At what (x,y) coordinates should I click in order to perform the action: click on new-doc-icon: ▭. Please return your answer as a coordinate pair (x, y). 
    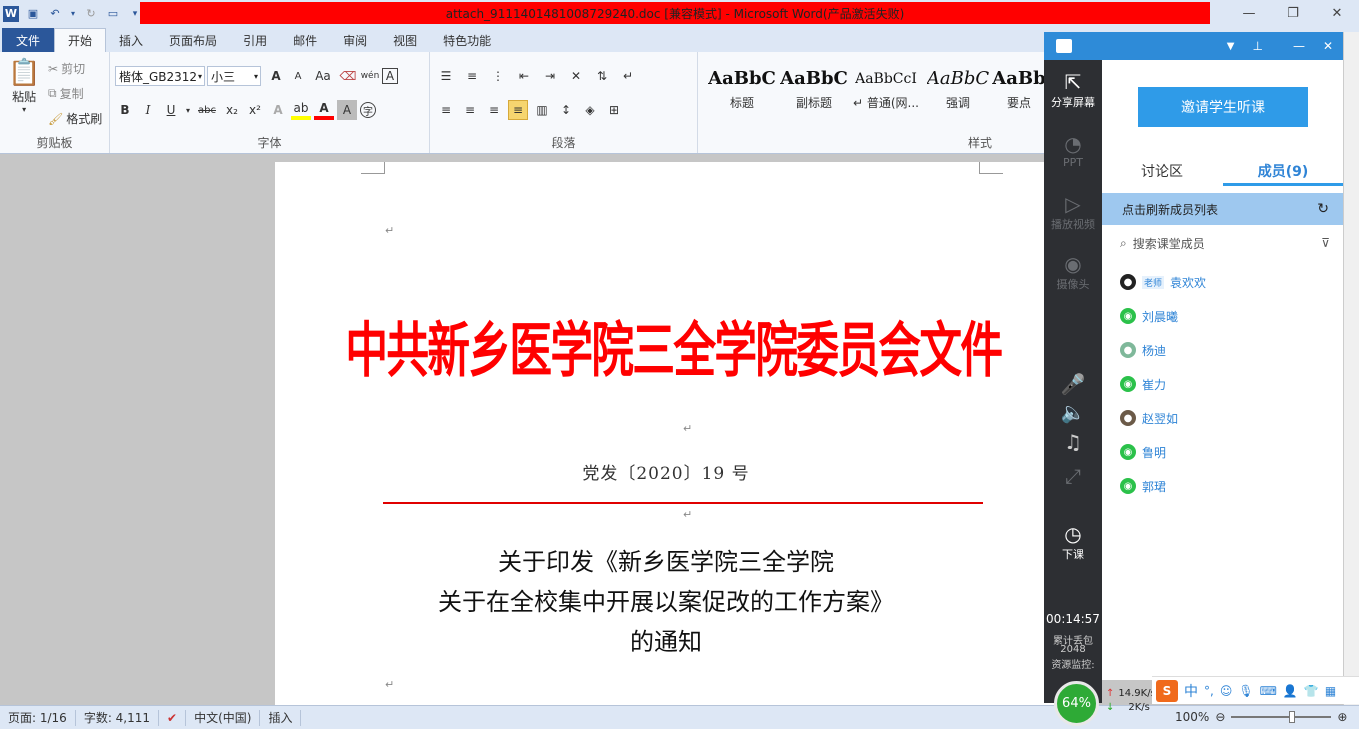
    Looking at the image, I should click on (113, 14).